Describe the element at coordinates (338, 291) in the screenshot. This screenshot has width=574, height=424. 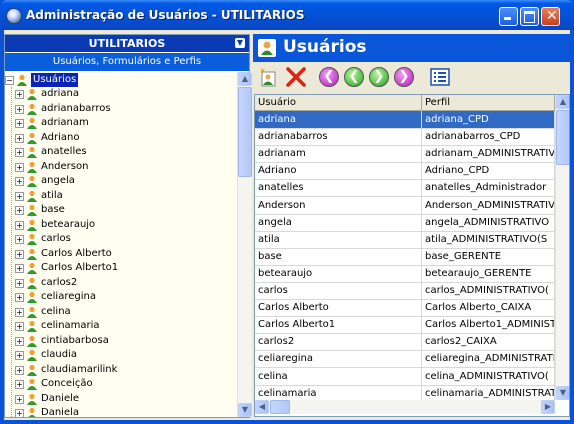
I see `cell-usuario: carlos` at that location.